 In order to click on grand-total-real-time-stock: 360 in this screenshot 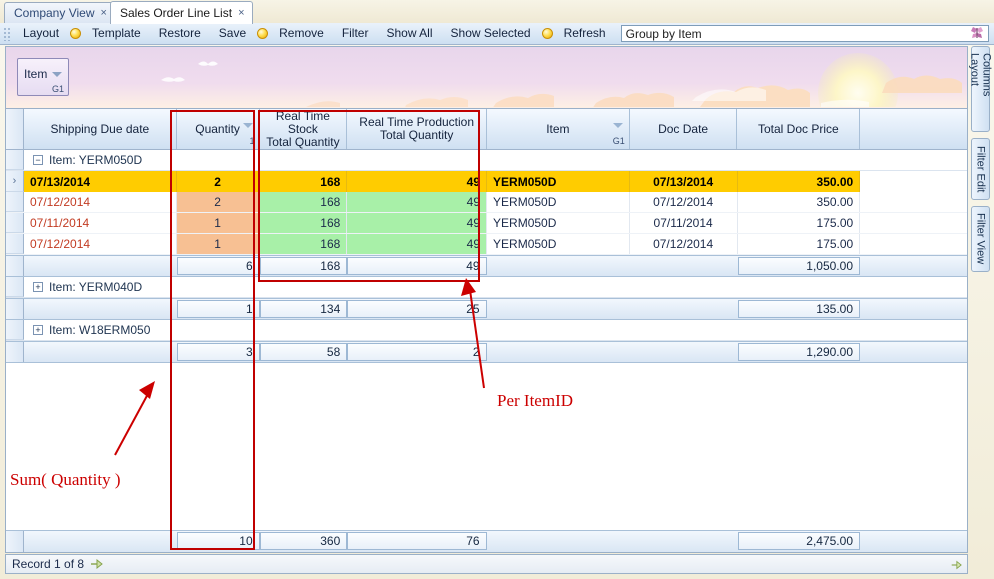, I will do `click(303, 541)`.